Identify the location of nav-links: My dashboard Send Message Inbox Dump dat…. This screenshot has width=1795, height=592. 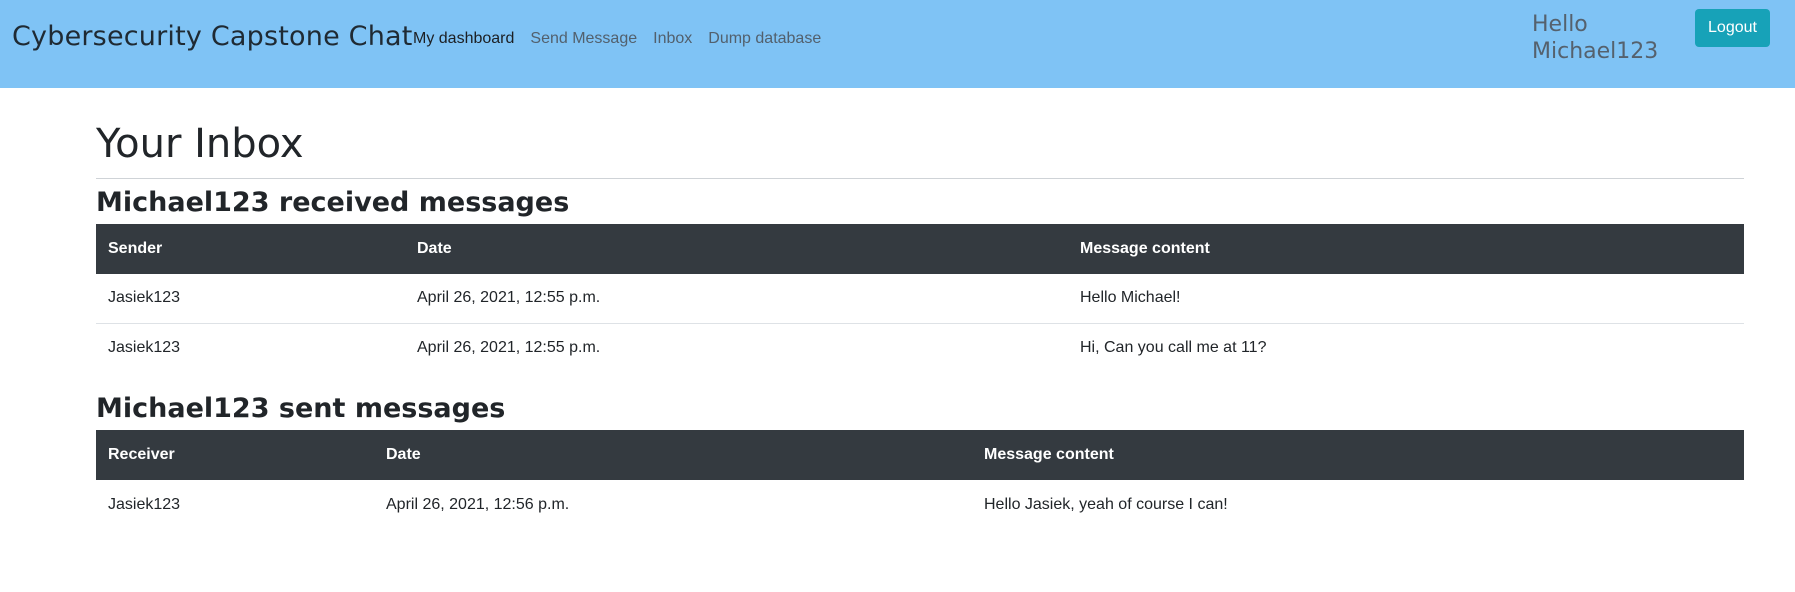
(625, 39).